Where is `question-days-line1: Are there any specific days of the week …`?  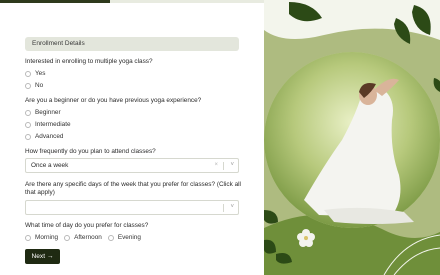 question-days-line1: Are there any specific days of the week … is located at coordinates (133, 184).